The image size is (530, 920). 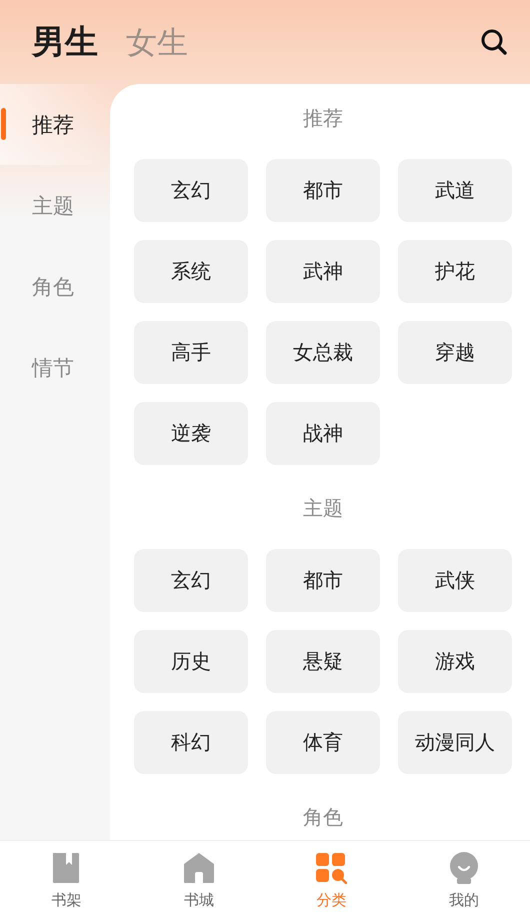 What do you see at coordinates (323, 742) in the screenshot?
I see `tag-chip: 体育` at bounding box center [323, 742].